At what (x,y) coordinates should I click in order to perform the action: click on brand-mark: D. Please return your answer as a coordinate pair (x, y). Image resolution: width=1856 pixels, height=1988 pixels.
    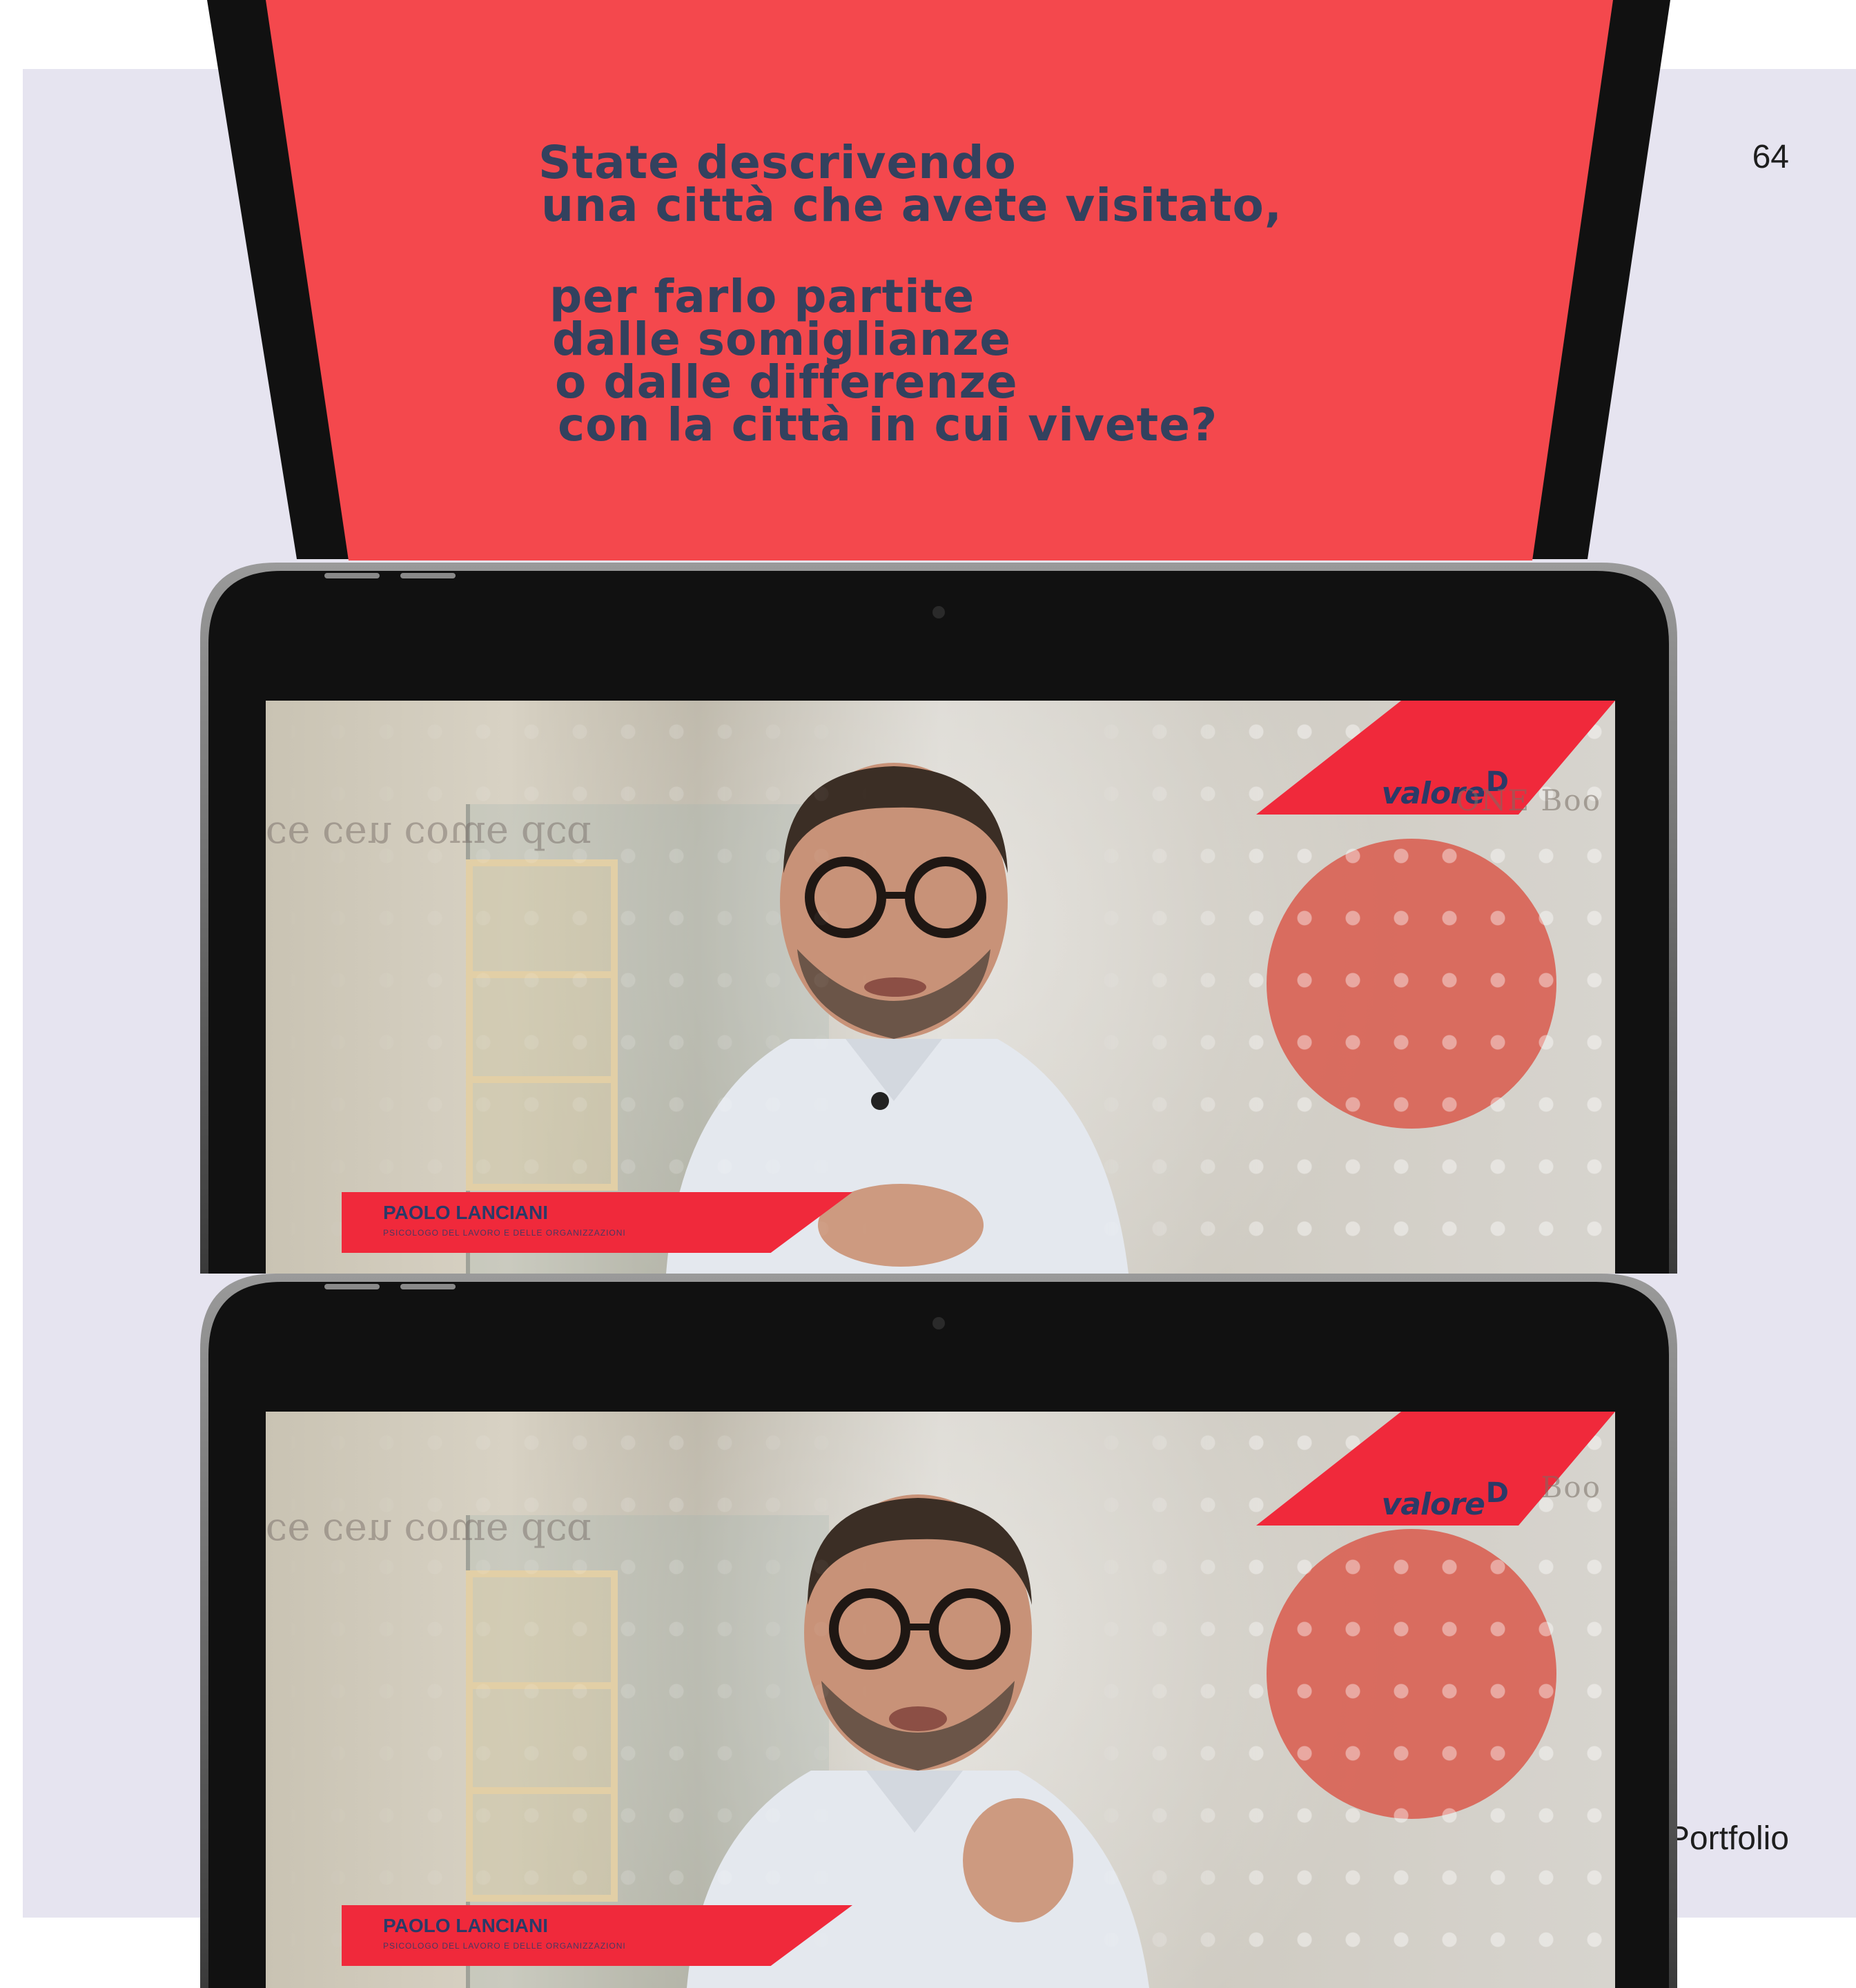
    Looking at the image, I should click on (1497, 1493).